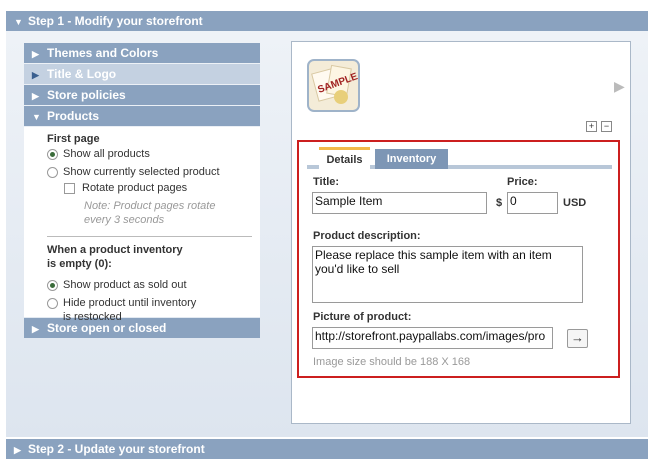 This screenshot has width=653, height=465. What do you see at coordinates (327, 449) in the screenshot?
I see `step2-header: ▶ Step 2 - Update your storefront` at bounding box center [327, 449].